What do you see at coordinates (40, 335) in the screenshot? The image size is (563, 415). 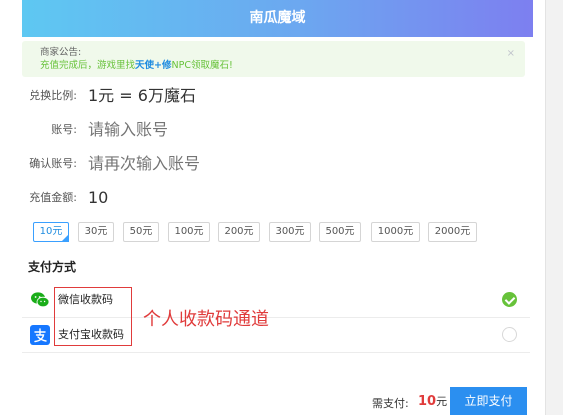 I see `alipay-icon` at bounding box center [40, 335].